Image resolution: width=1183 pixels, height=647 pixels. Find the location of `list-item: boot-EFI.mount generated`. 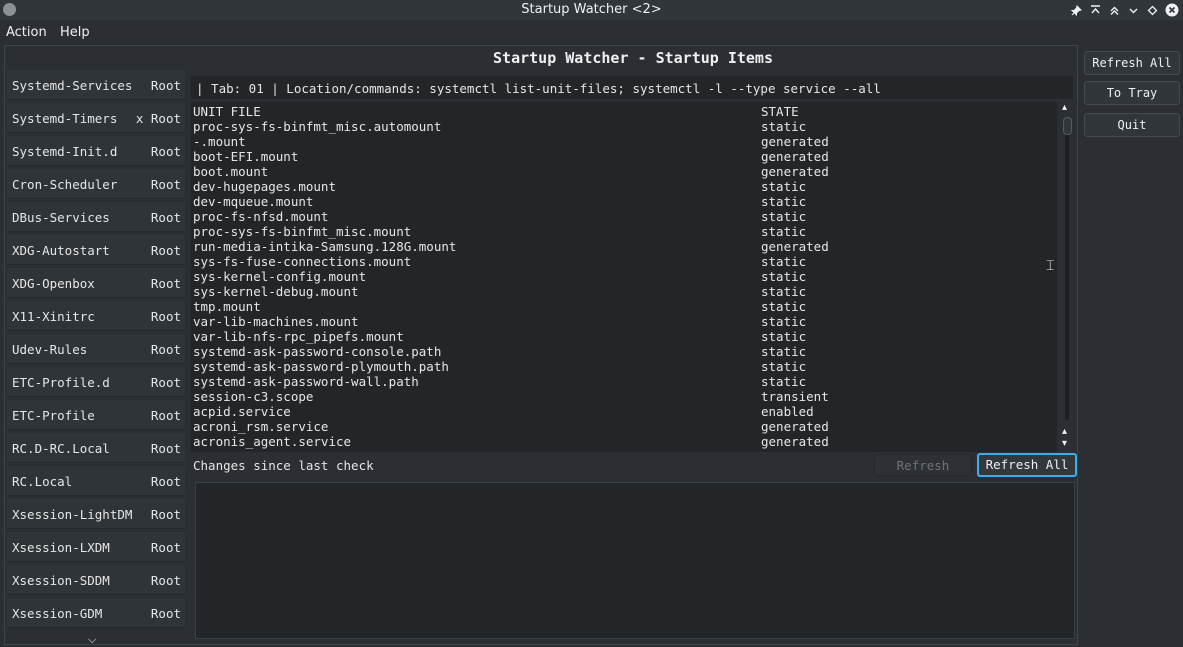

list-item: boot-EFI.mount generated is located at coordinates (623, 156).